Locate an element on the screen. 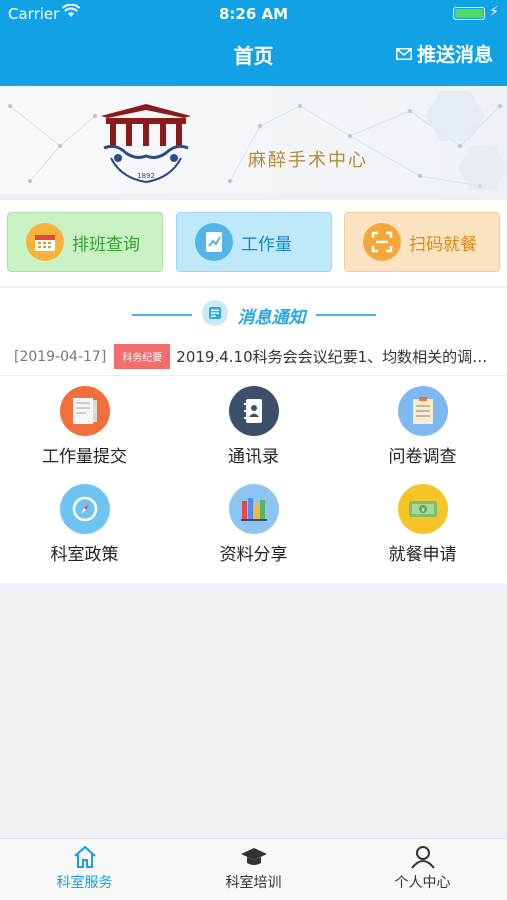 The image size is (507, 900). notice-header: 消息通知 is located at coordinates (253, 315).